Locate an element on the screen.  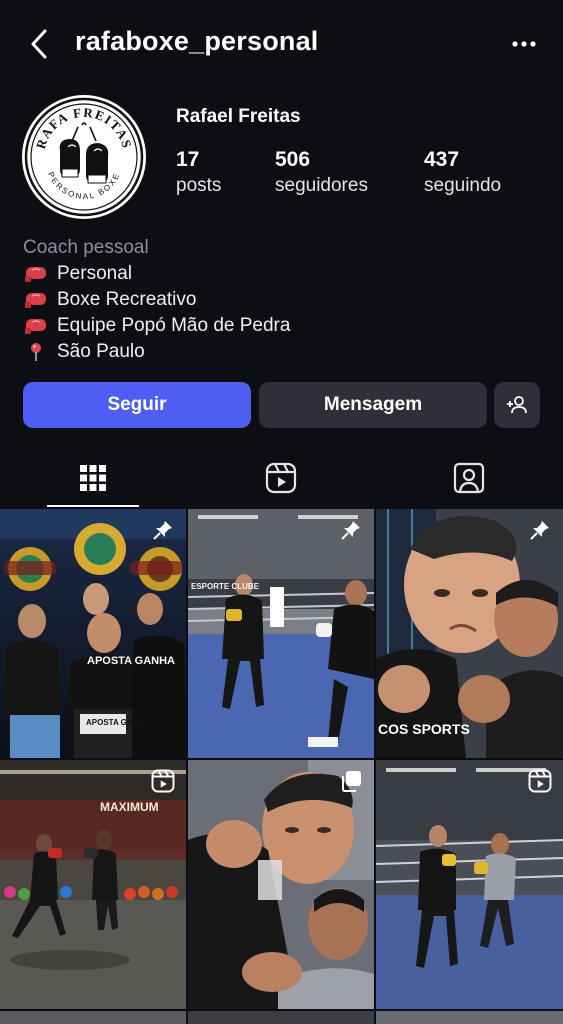
chevron-left-icon is located at coordinates (39, 44).